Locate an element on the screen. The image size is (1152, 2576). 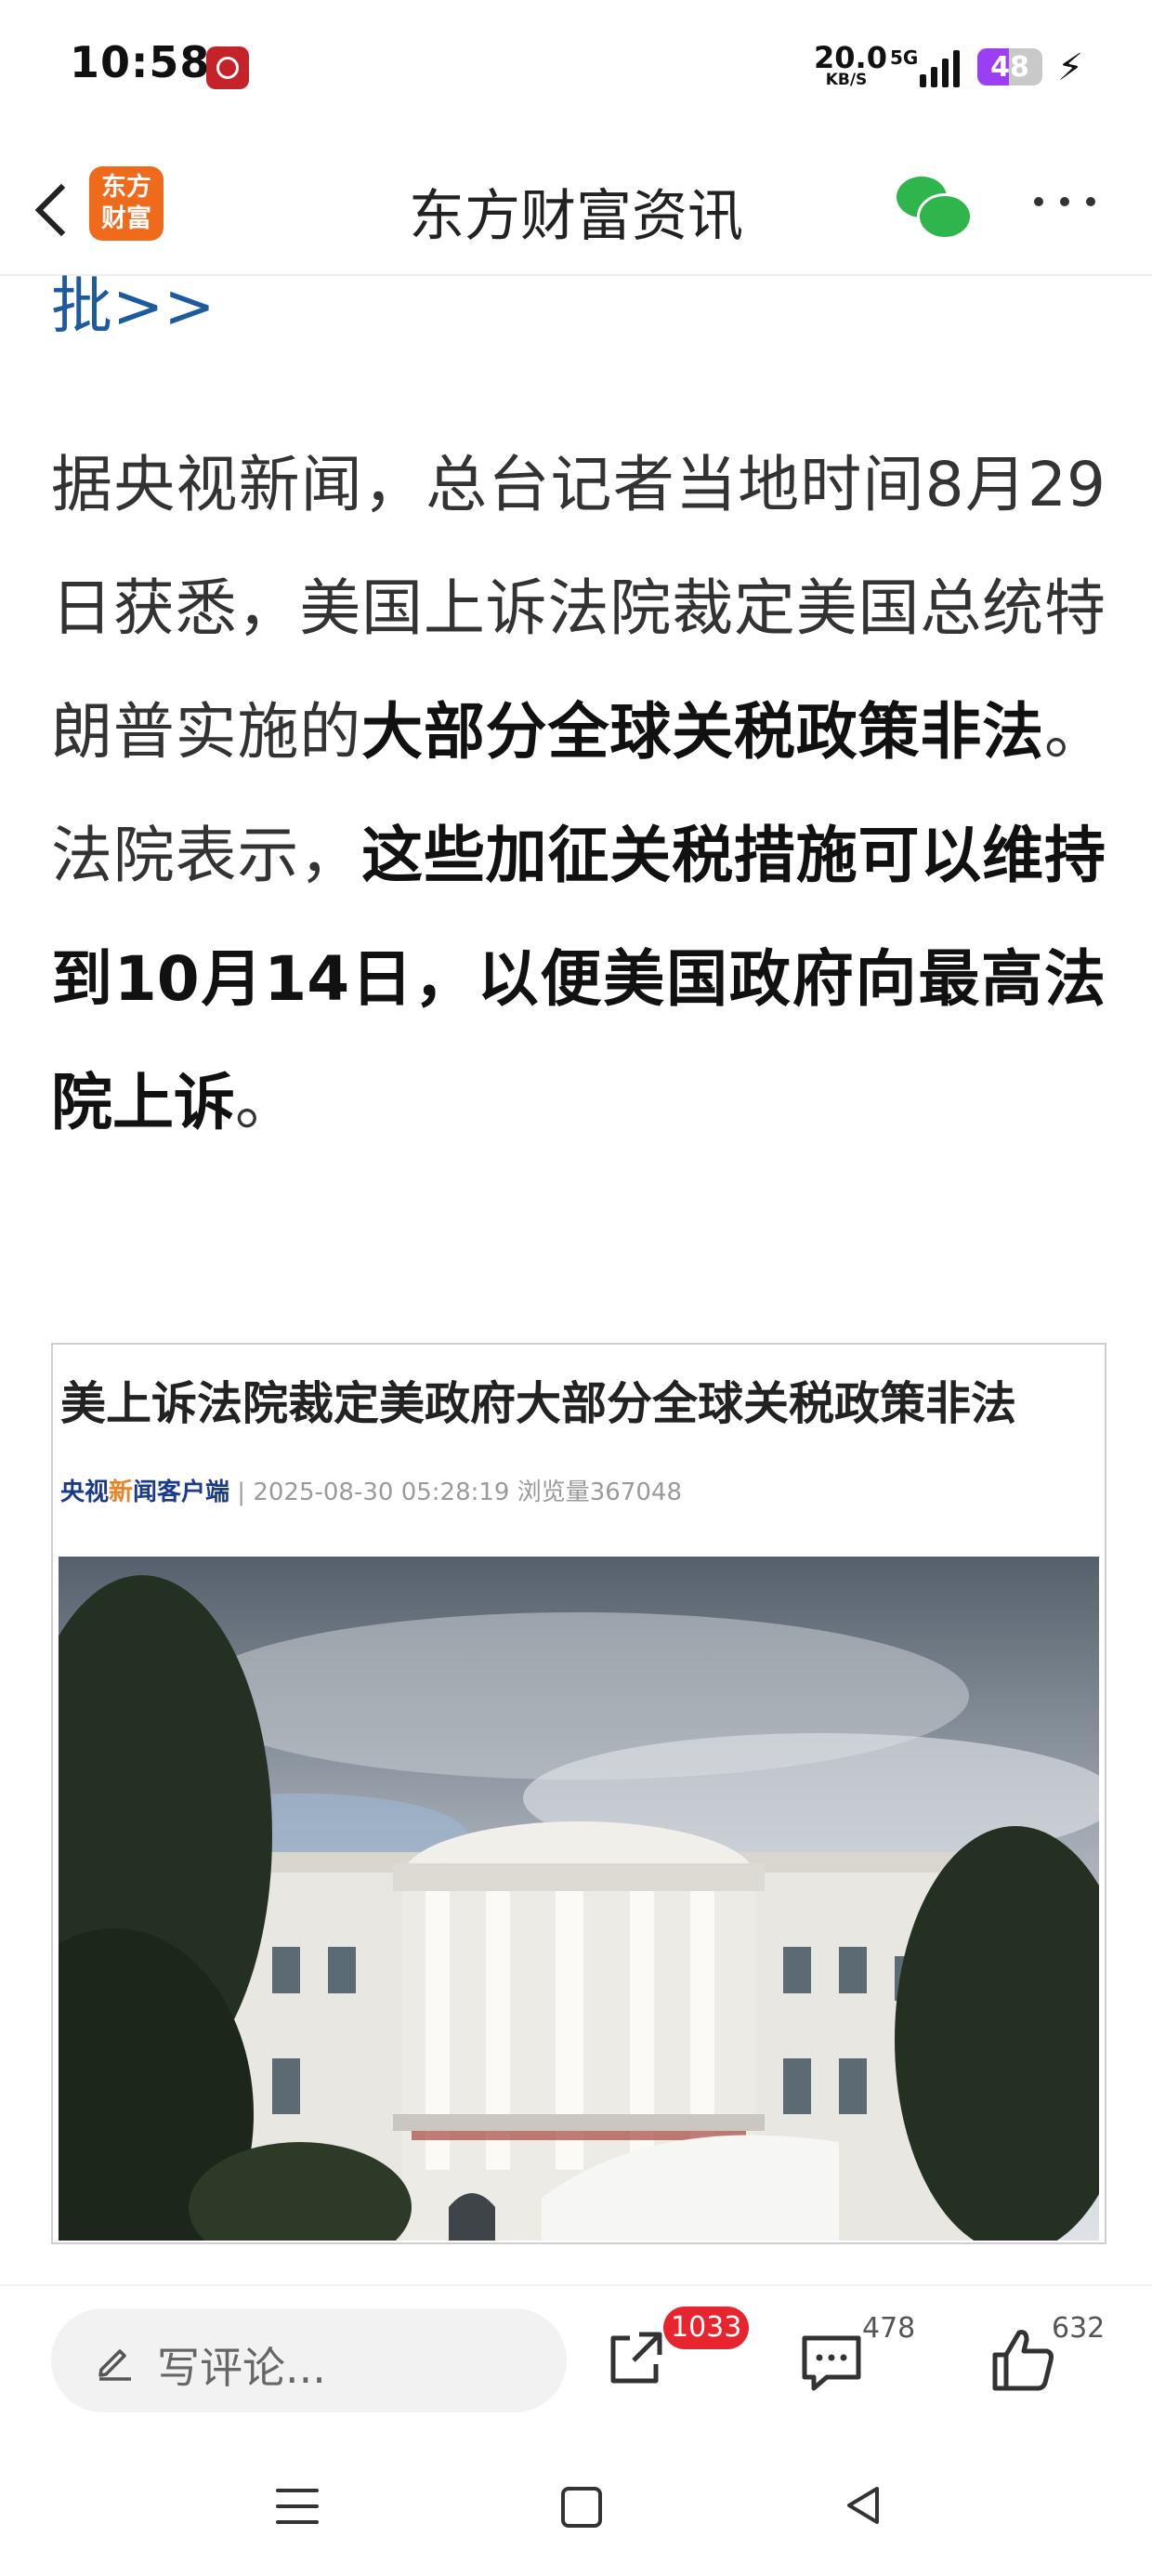
comments-icon is located at coordinates (831, 2363).